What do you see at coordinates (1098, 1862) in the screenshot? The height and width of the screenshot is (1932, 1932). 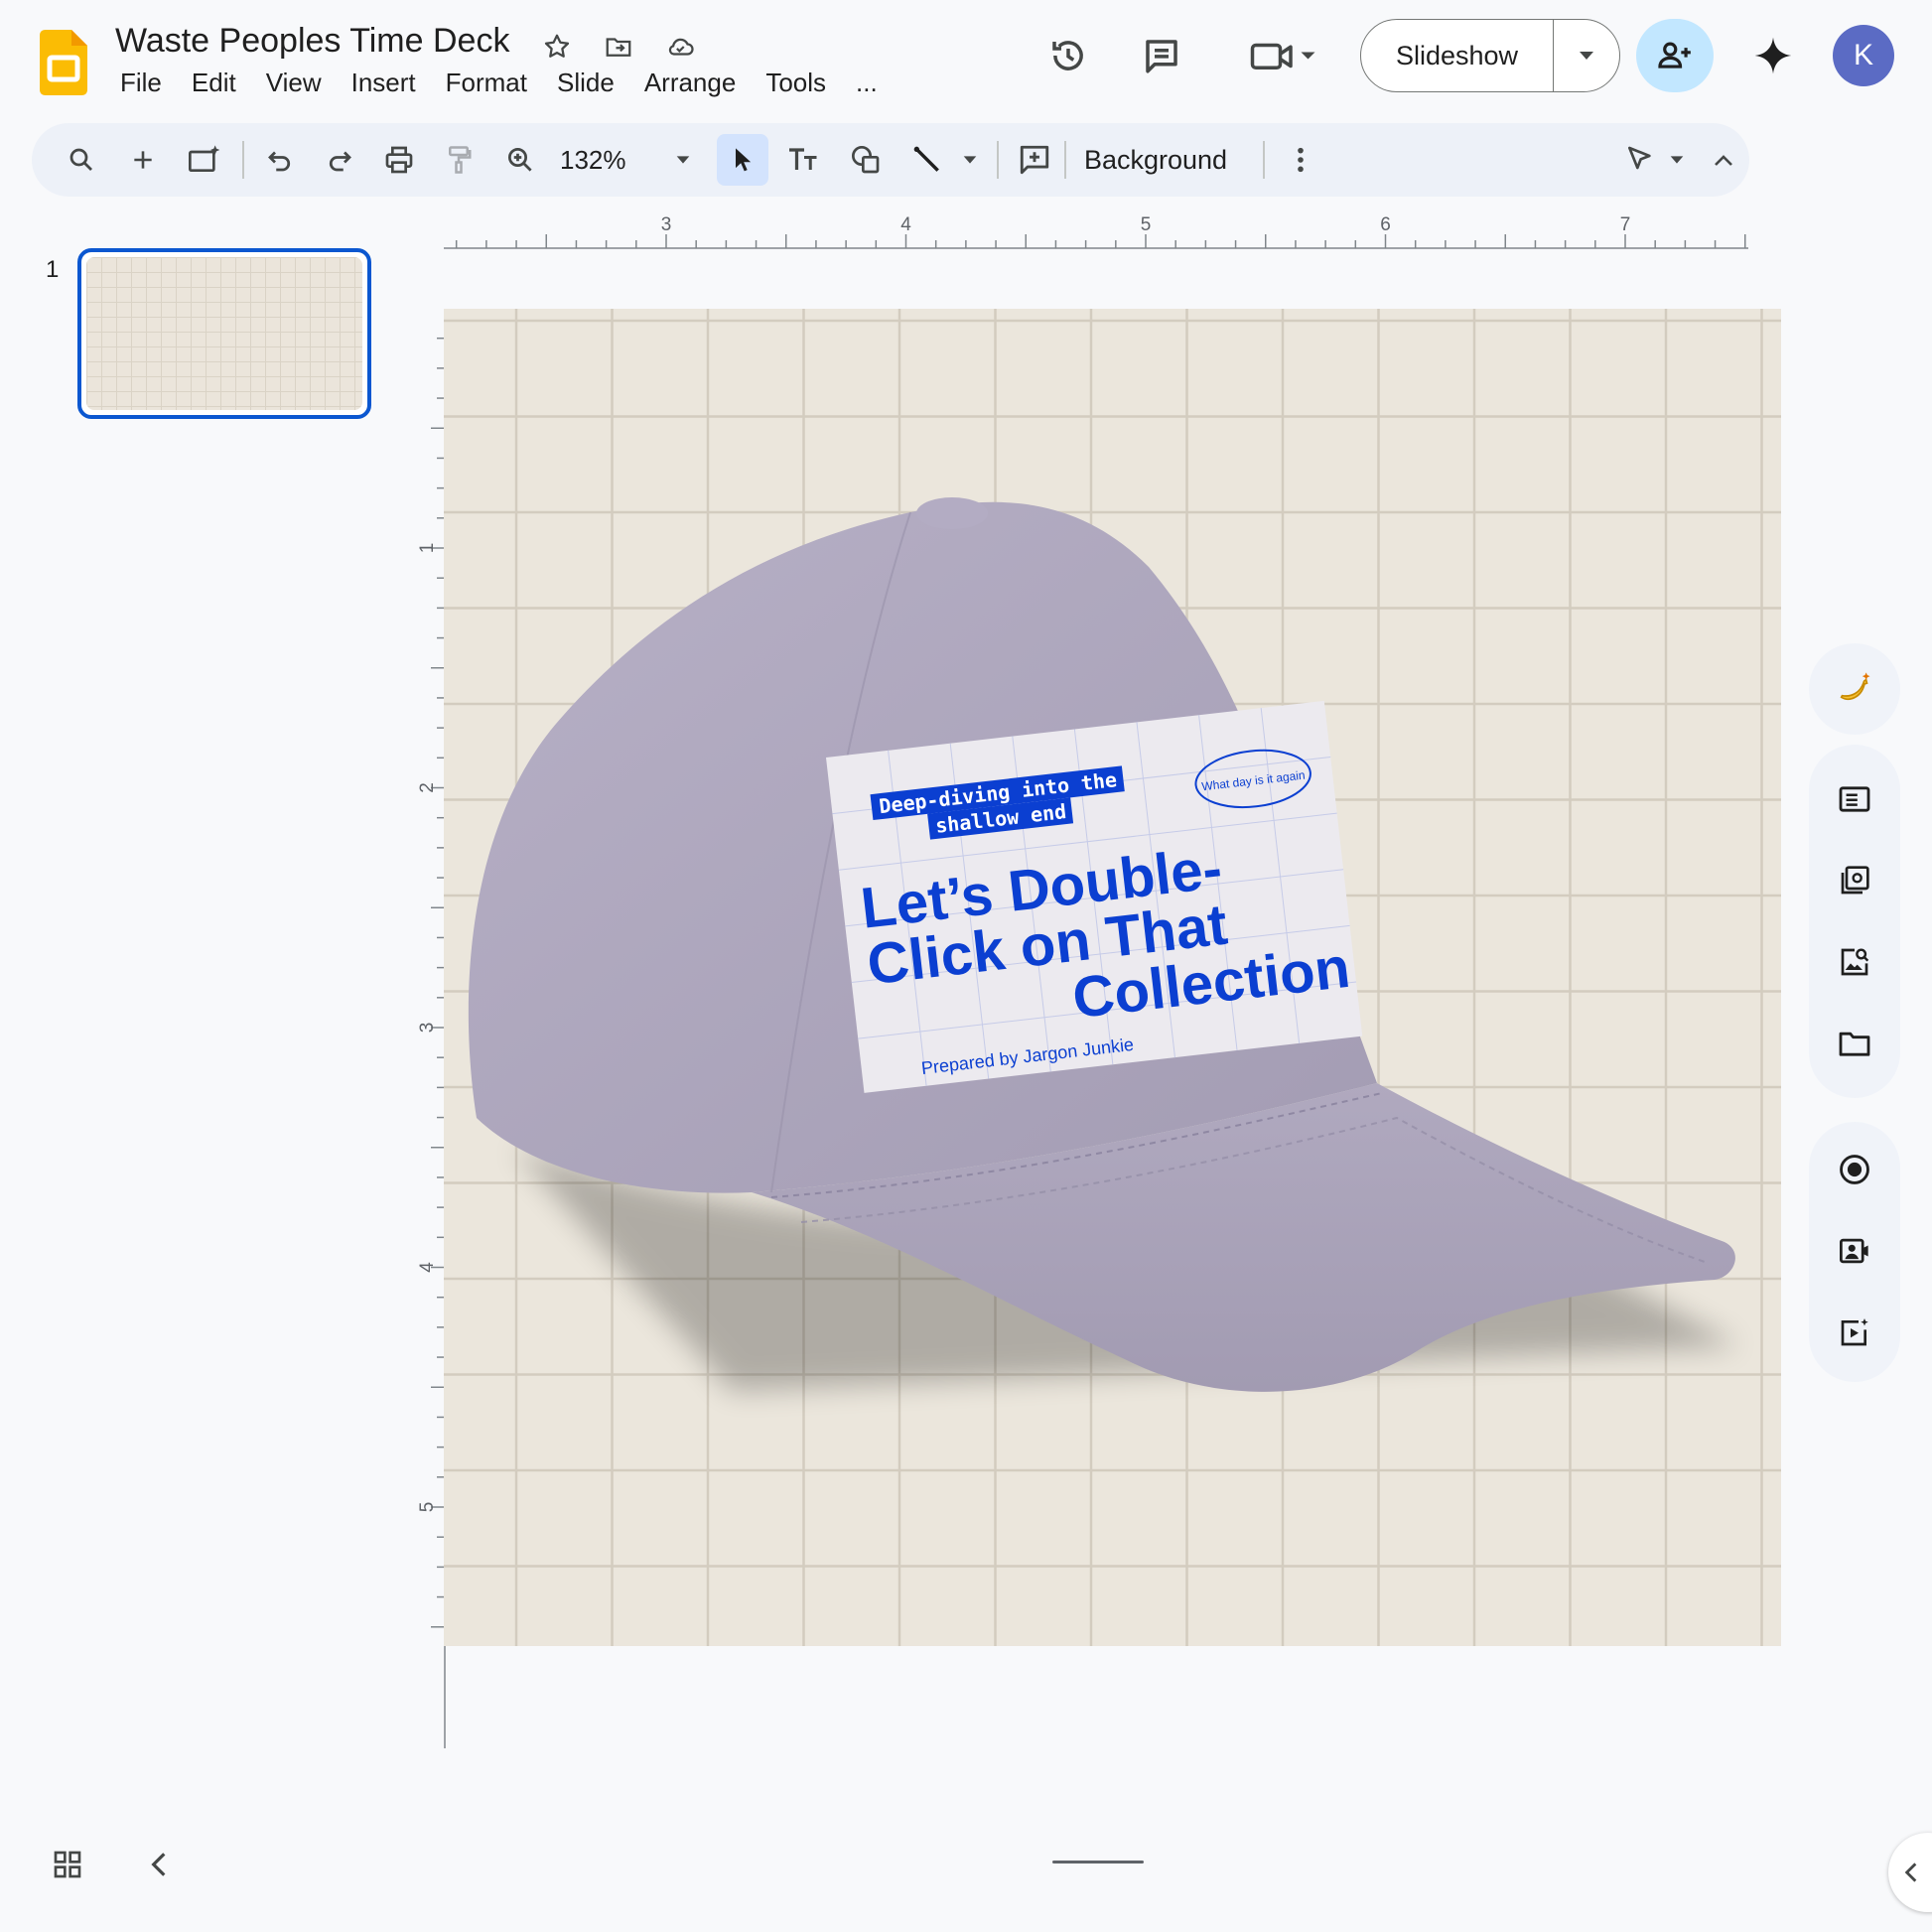 I see `speaker-notes-handle` at bounding box center [1098, 1862].